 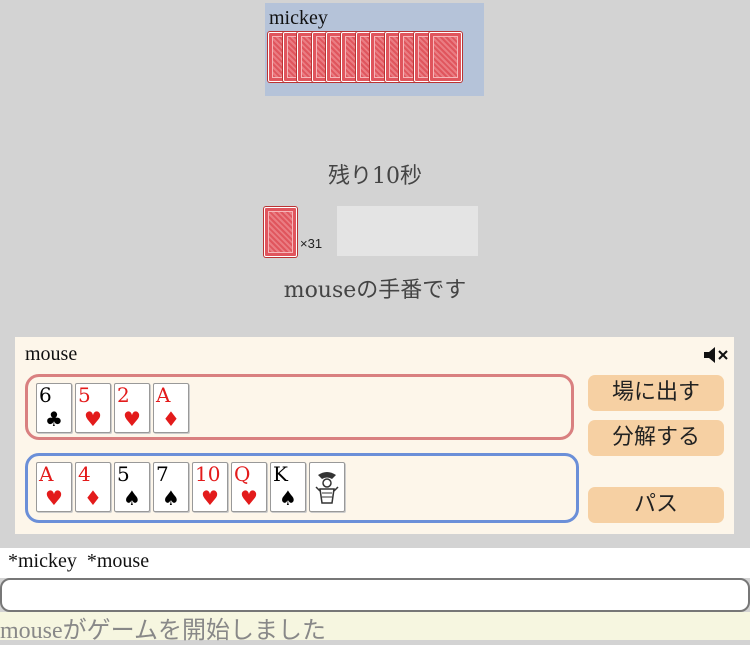 What do you see at coordinates (656, 438) in the screenshot?
I see `split-button: 分解する` at bounding box center [656, 438].